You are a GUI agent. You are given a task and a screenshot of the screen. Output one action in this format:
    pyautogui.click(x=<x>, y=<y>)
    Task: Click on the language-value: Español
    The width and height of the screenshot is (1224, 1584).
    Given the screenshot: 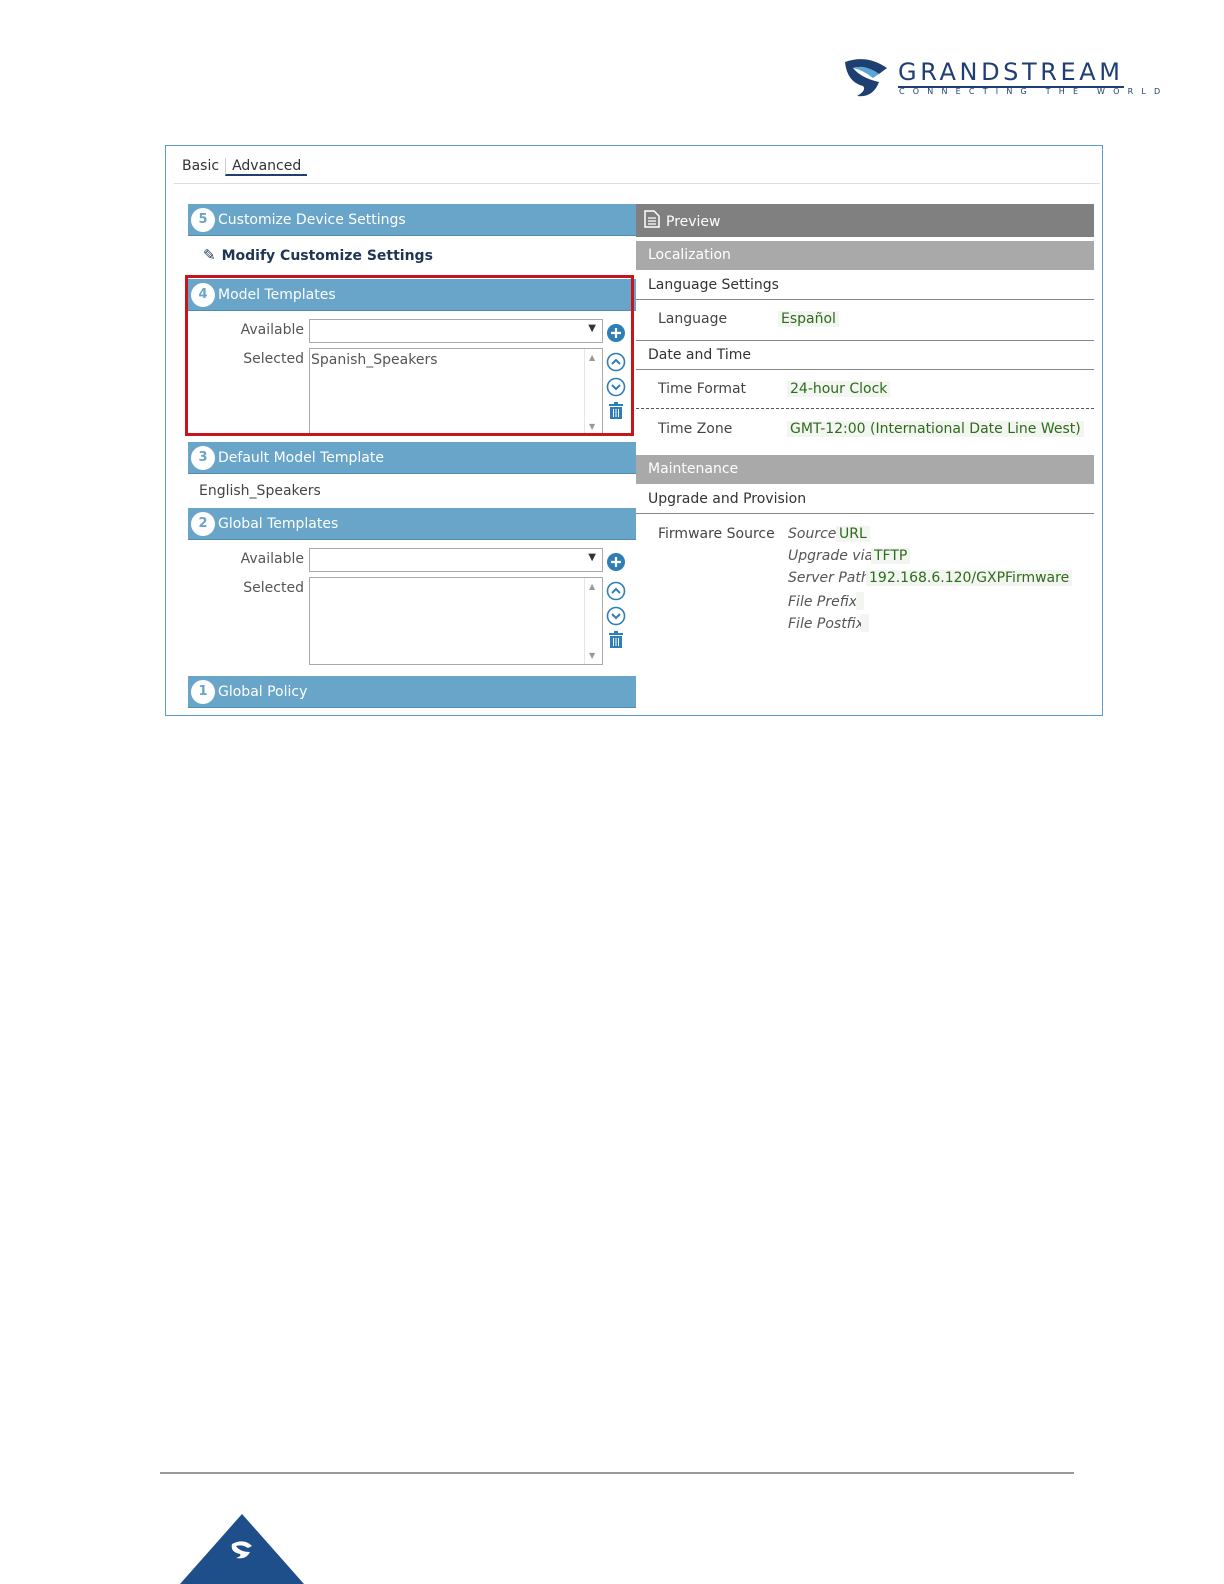 What is the action you would take?
    pyautogui.click(x=808, y=319)
    